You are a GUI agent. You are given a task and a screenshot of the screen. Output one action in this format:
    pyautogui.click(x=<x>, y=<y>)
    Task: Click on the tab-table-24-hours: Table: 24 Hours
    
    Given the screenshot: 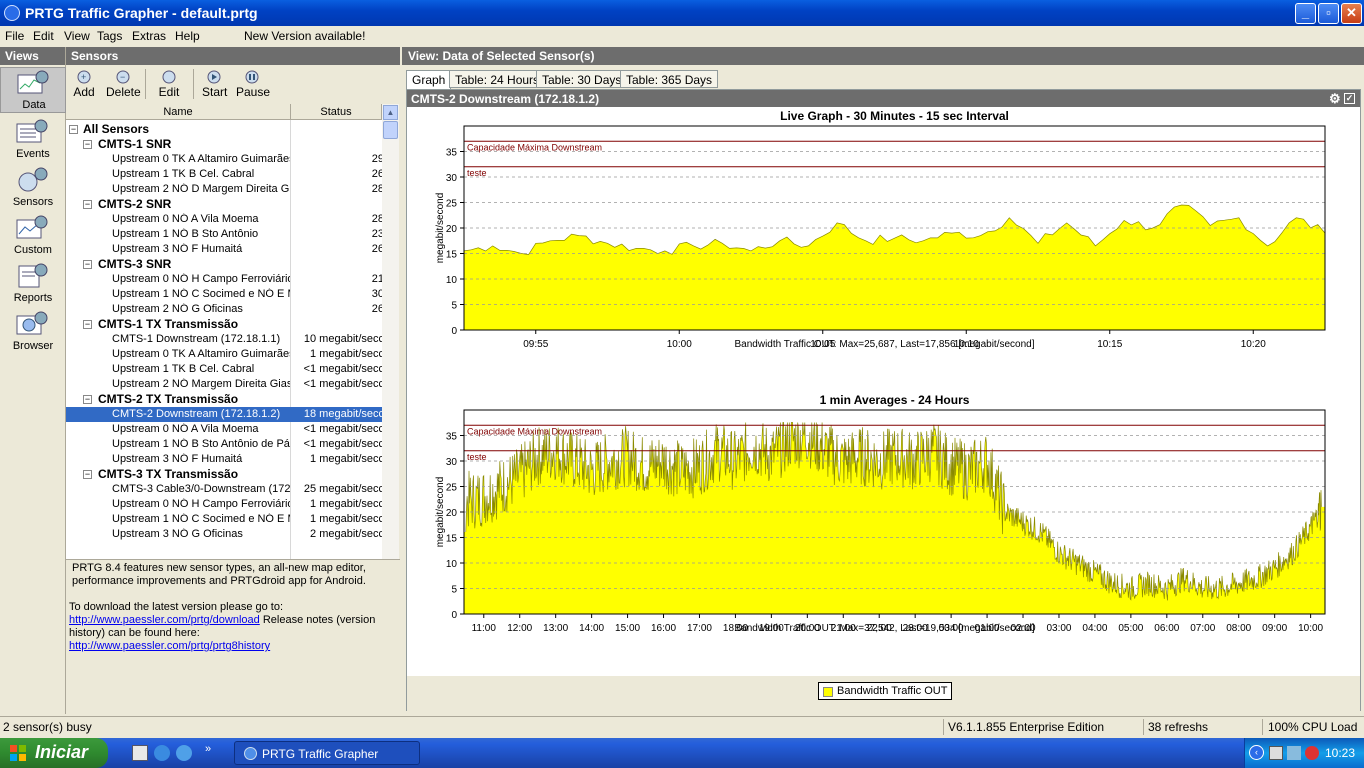 What is the action you would take?
    pyautogui.click(x=497, y=79)
    